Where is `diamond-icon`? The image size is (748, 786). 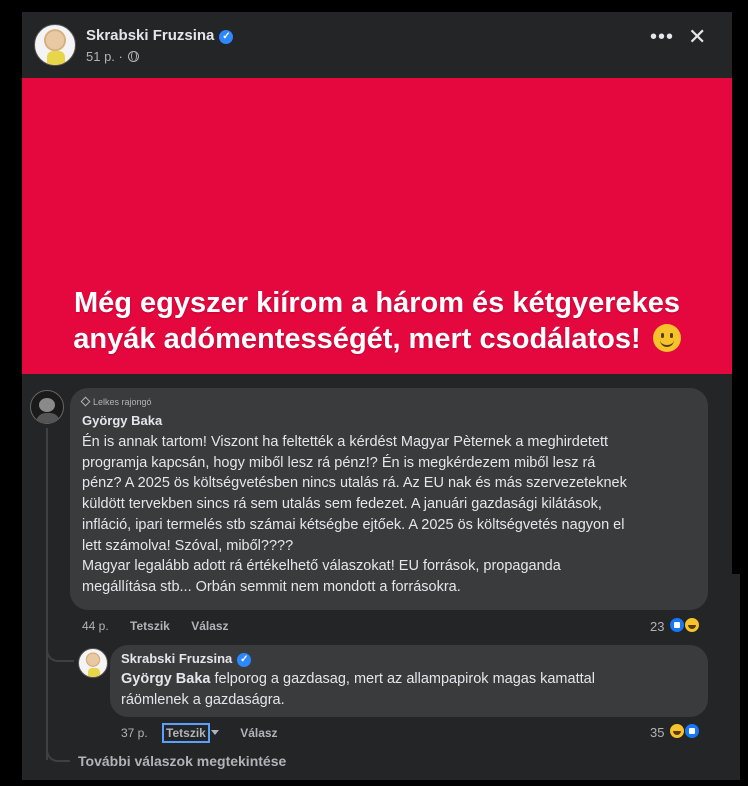 diamond-icon is located at coordinates (85, 401).